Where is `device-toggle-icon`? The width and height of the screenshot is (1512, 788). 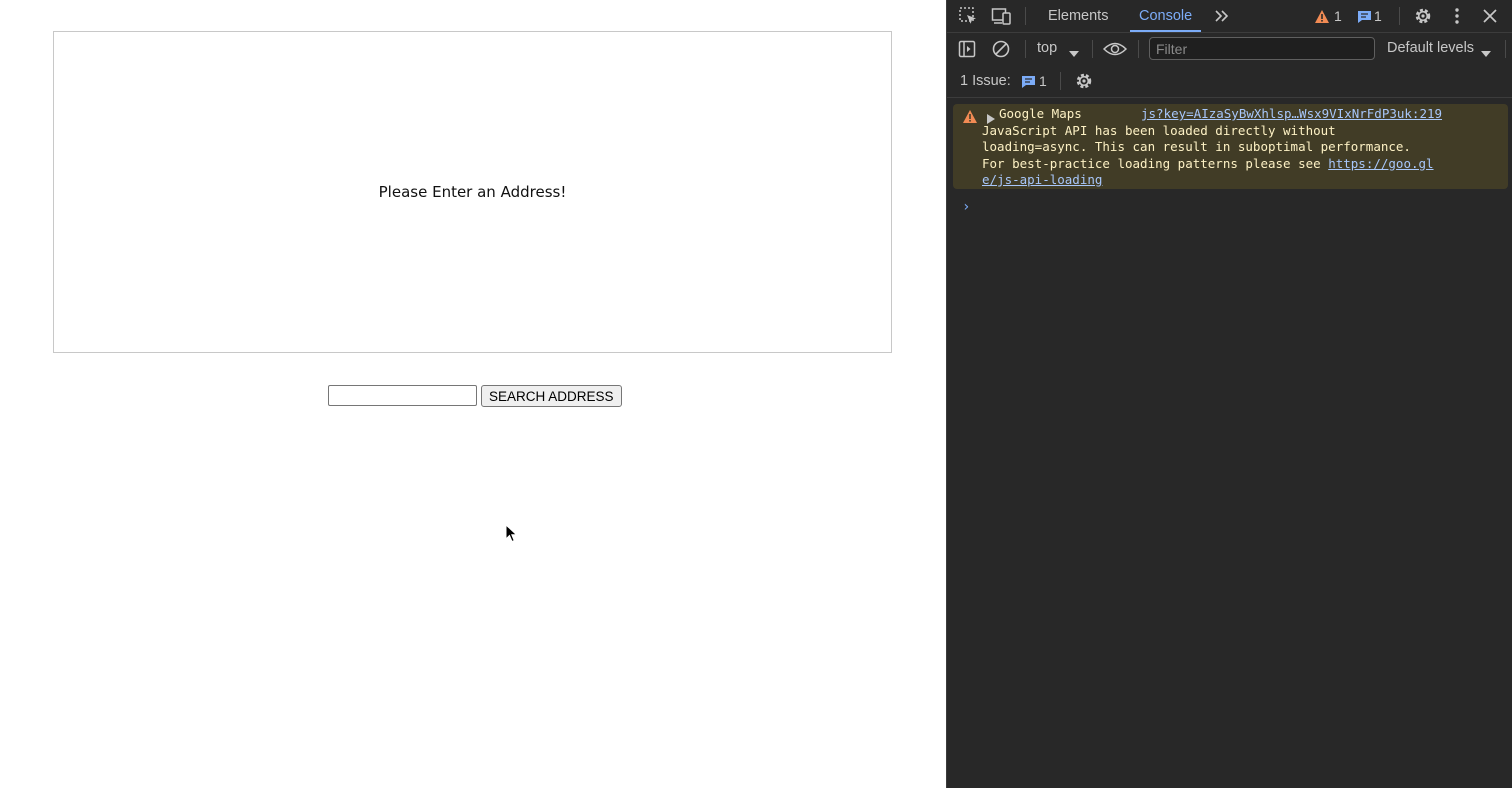
device-toggle-icon is located at coordinates (1002, 16).